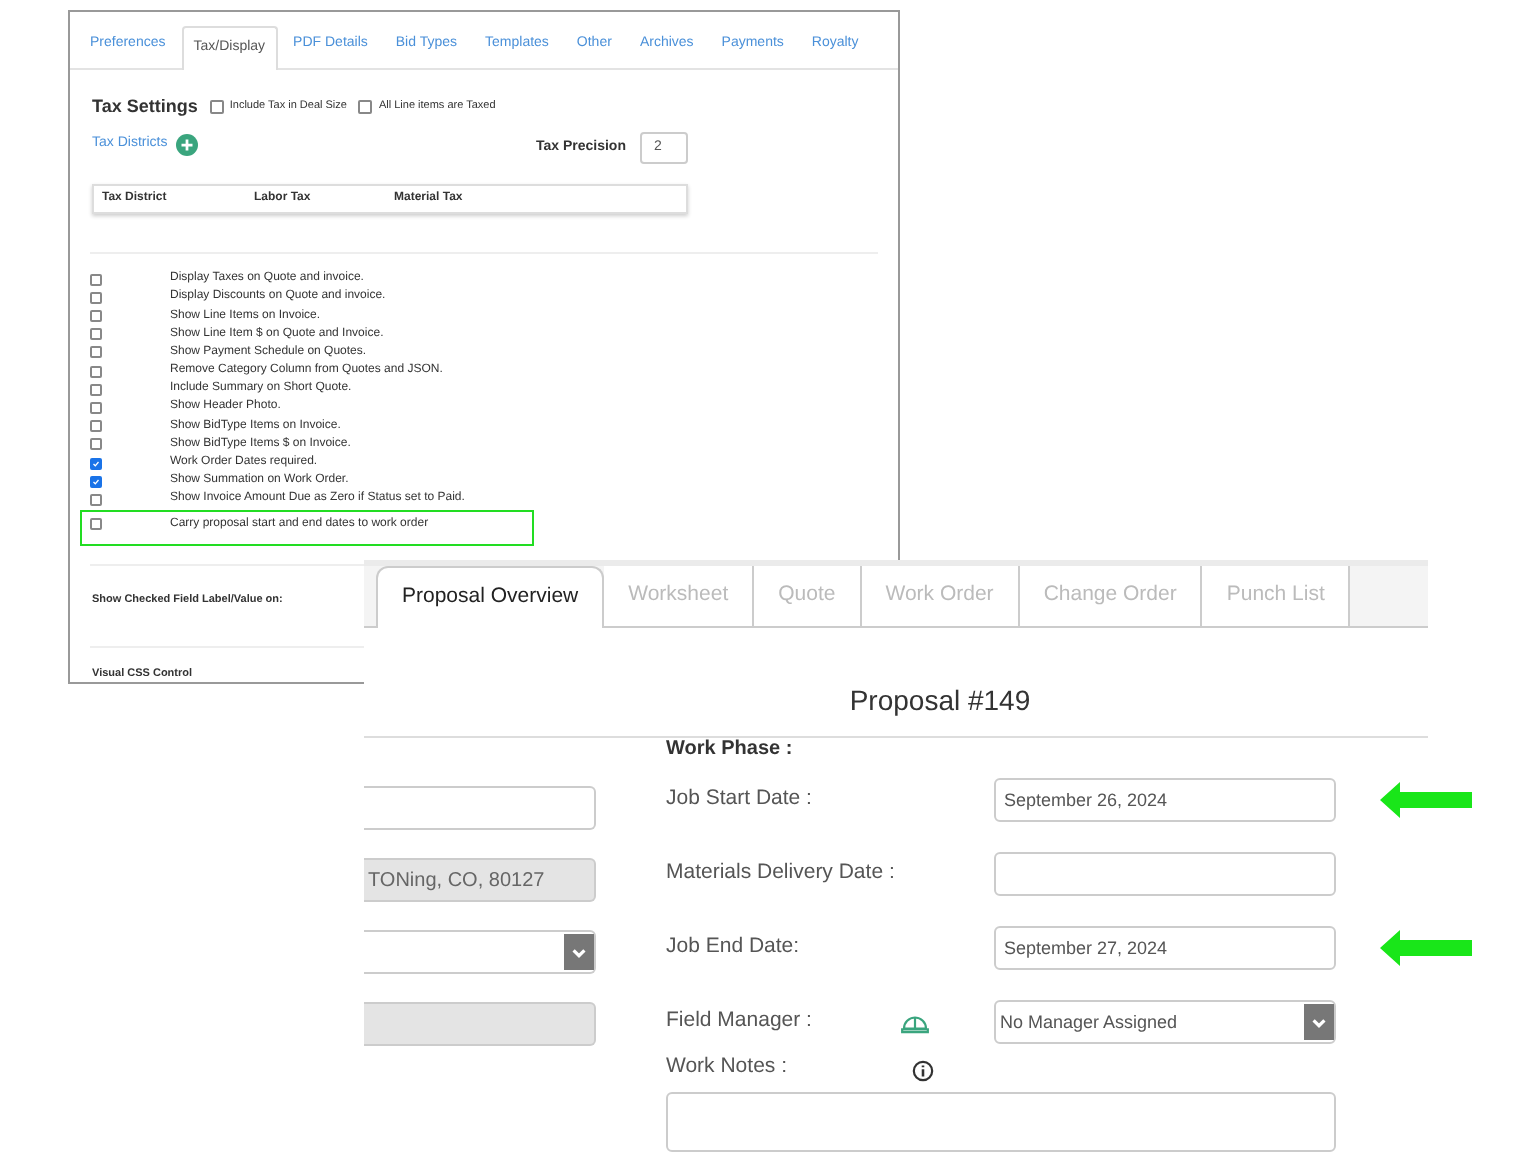  What do you see at coordinates (730, 750) in the screenshot?
I see `section-heading: Work Phase :` at bounding box center [730, 750].